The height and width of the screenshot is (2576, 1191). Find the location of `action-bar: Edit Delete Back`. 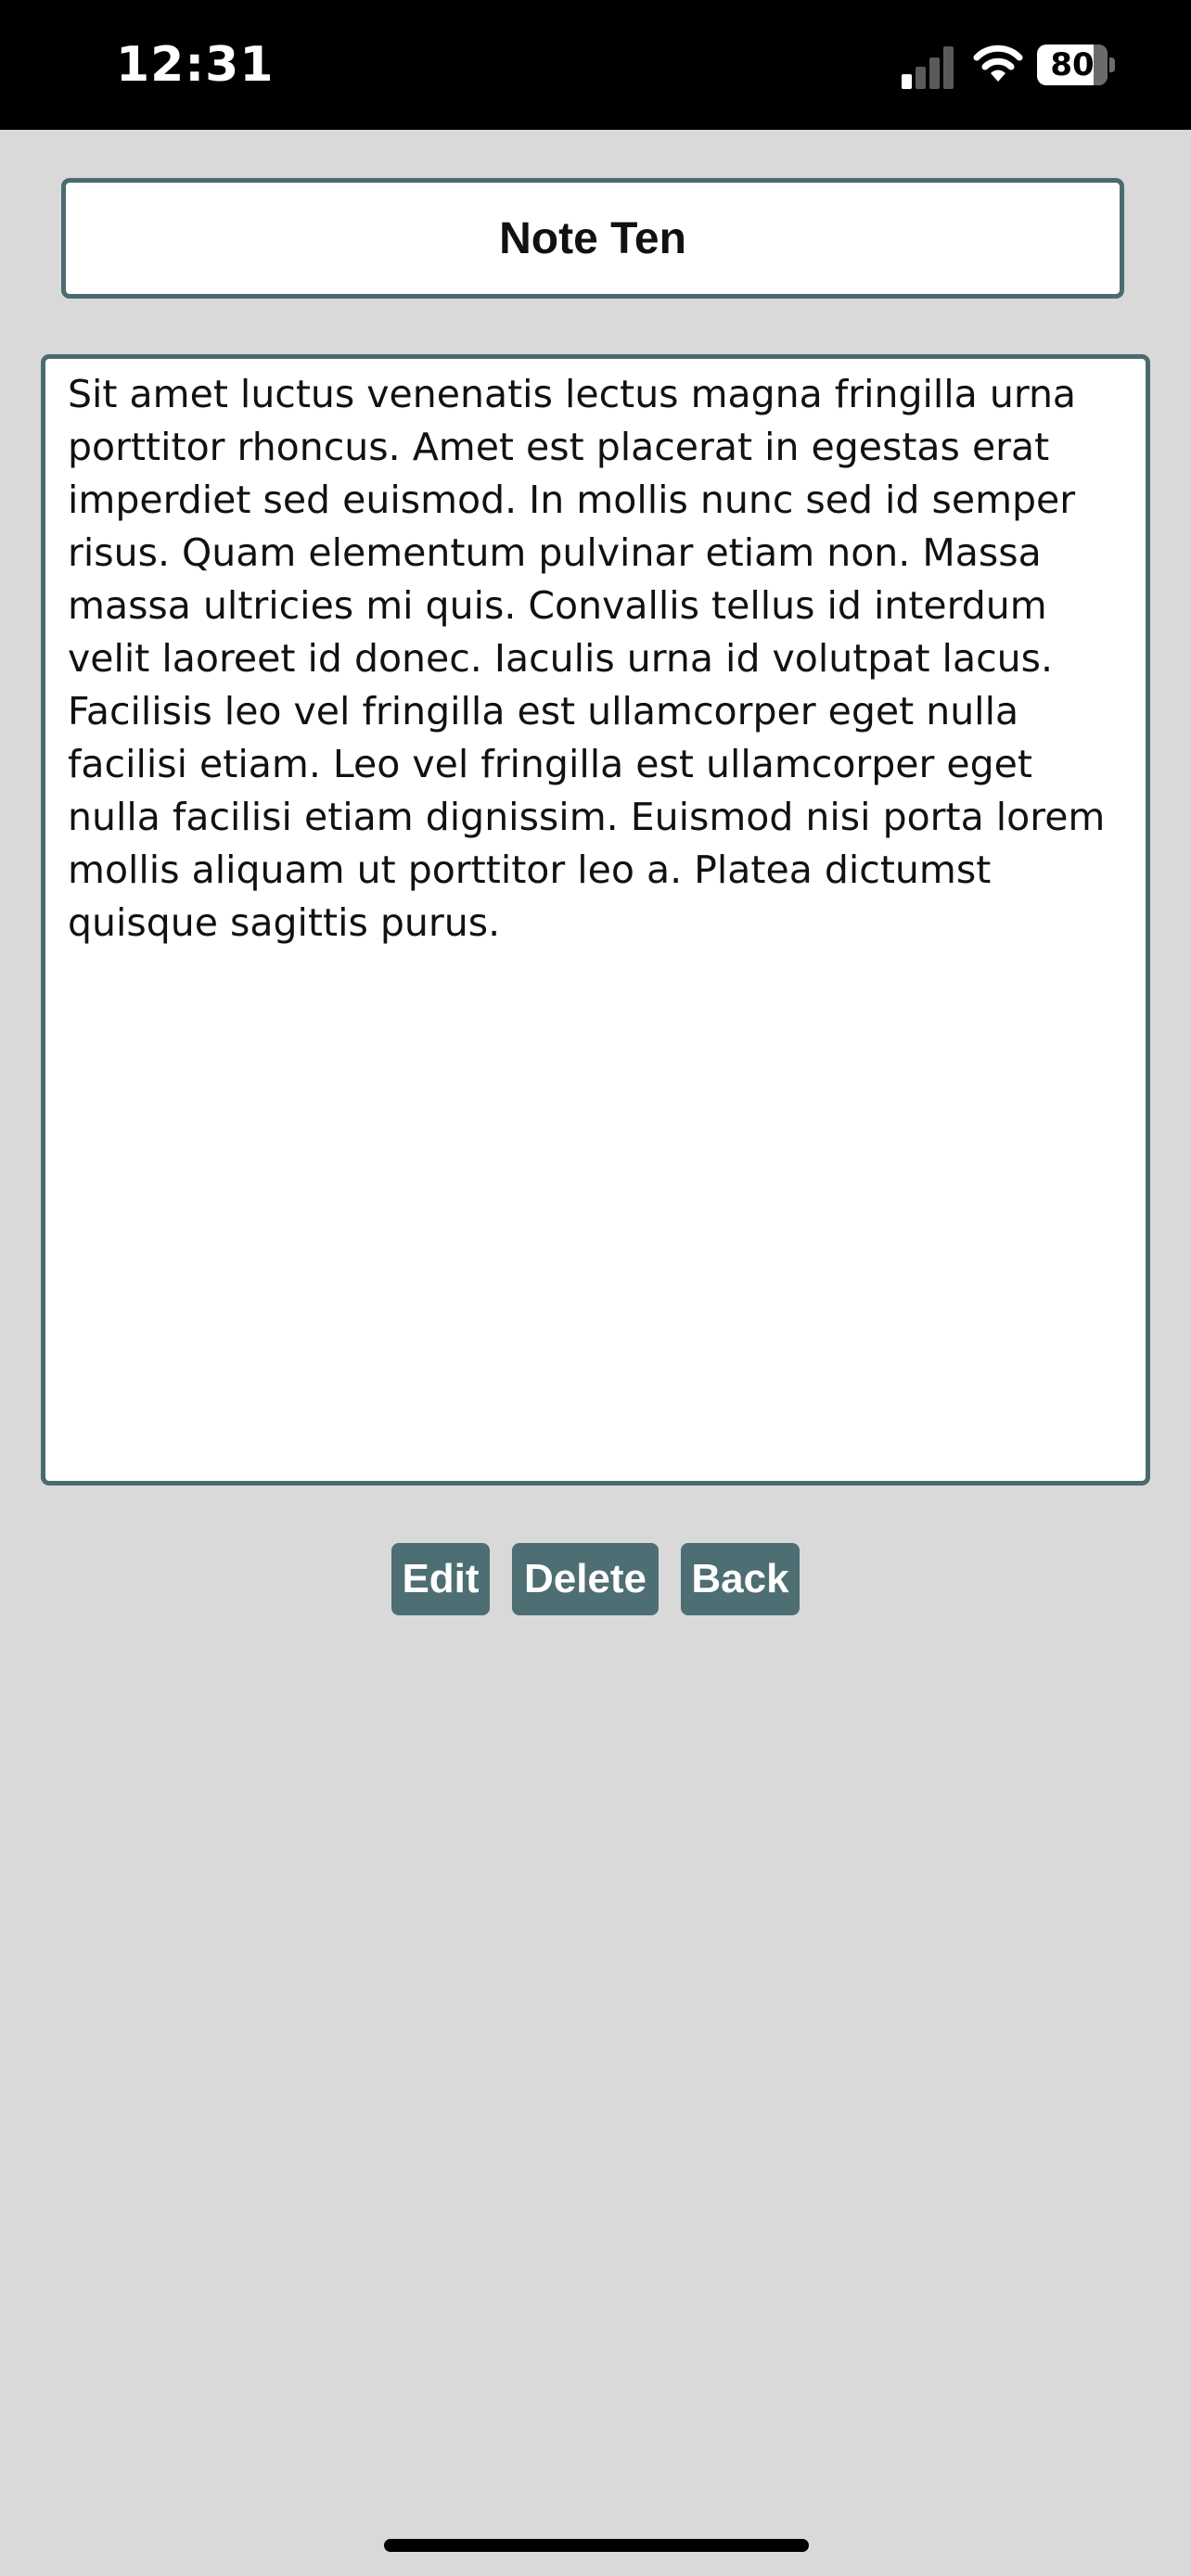

action-bar: Edit Delete Back is located at coordinates (595, 1579).